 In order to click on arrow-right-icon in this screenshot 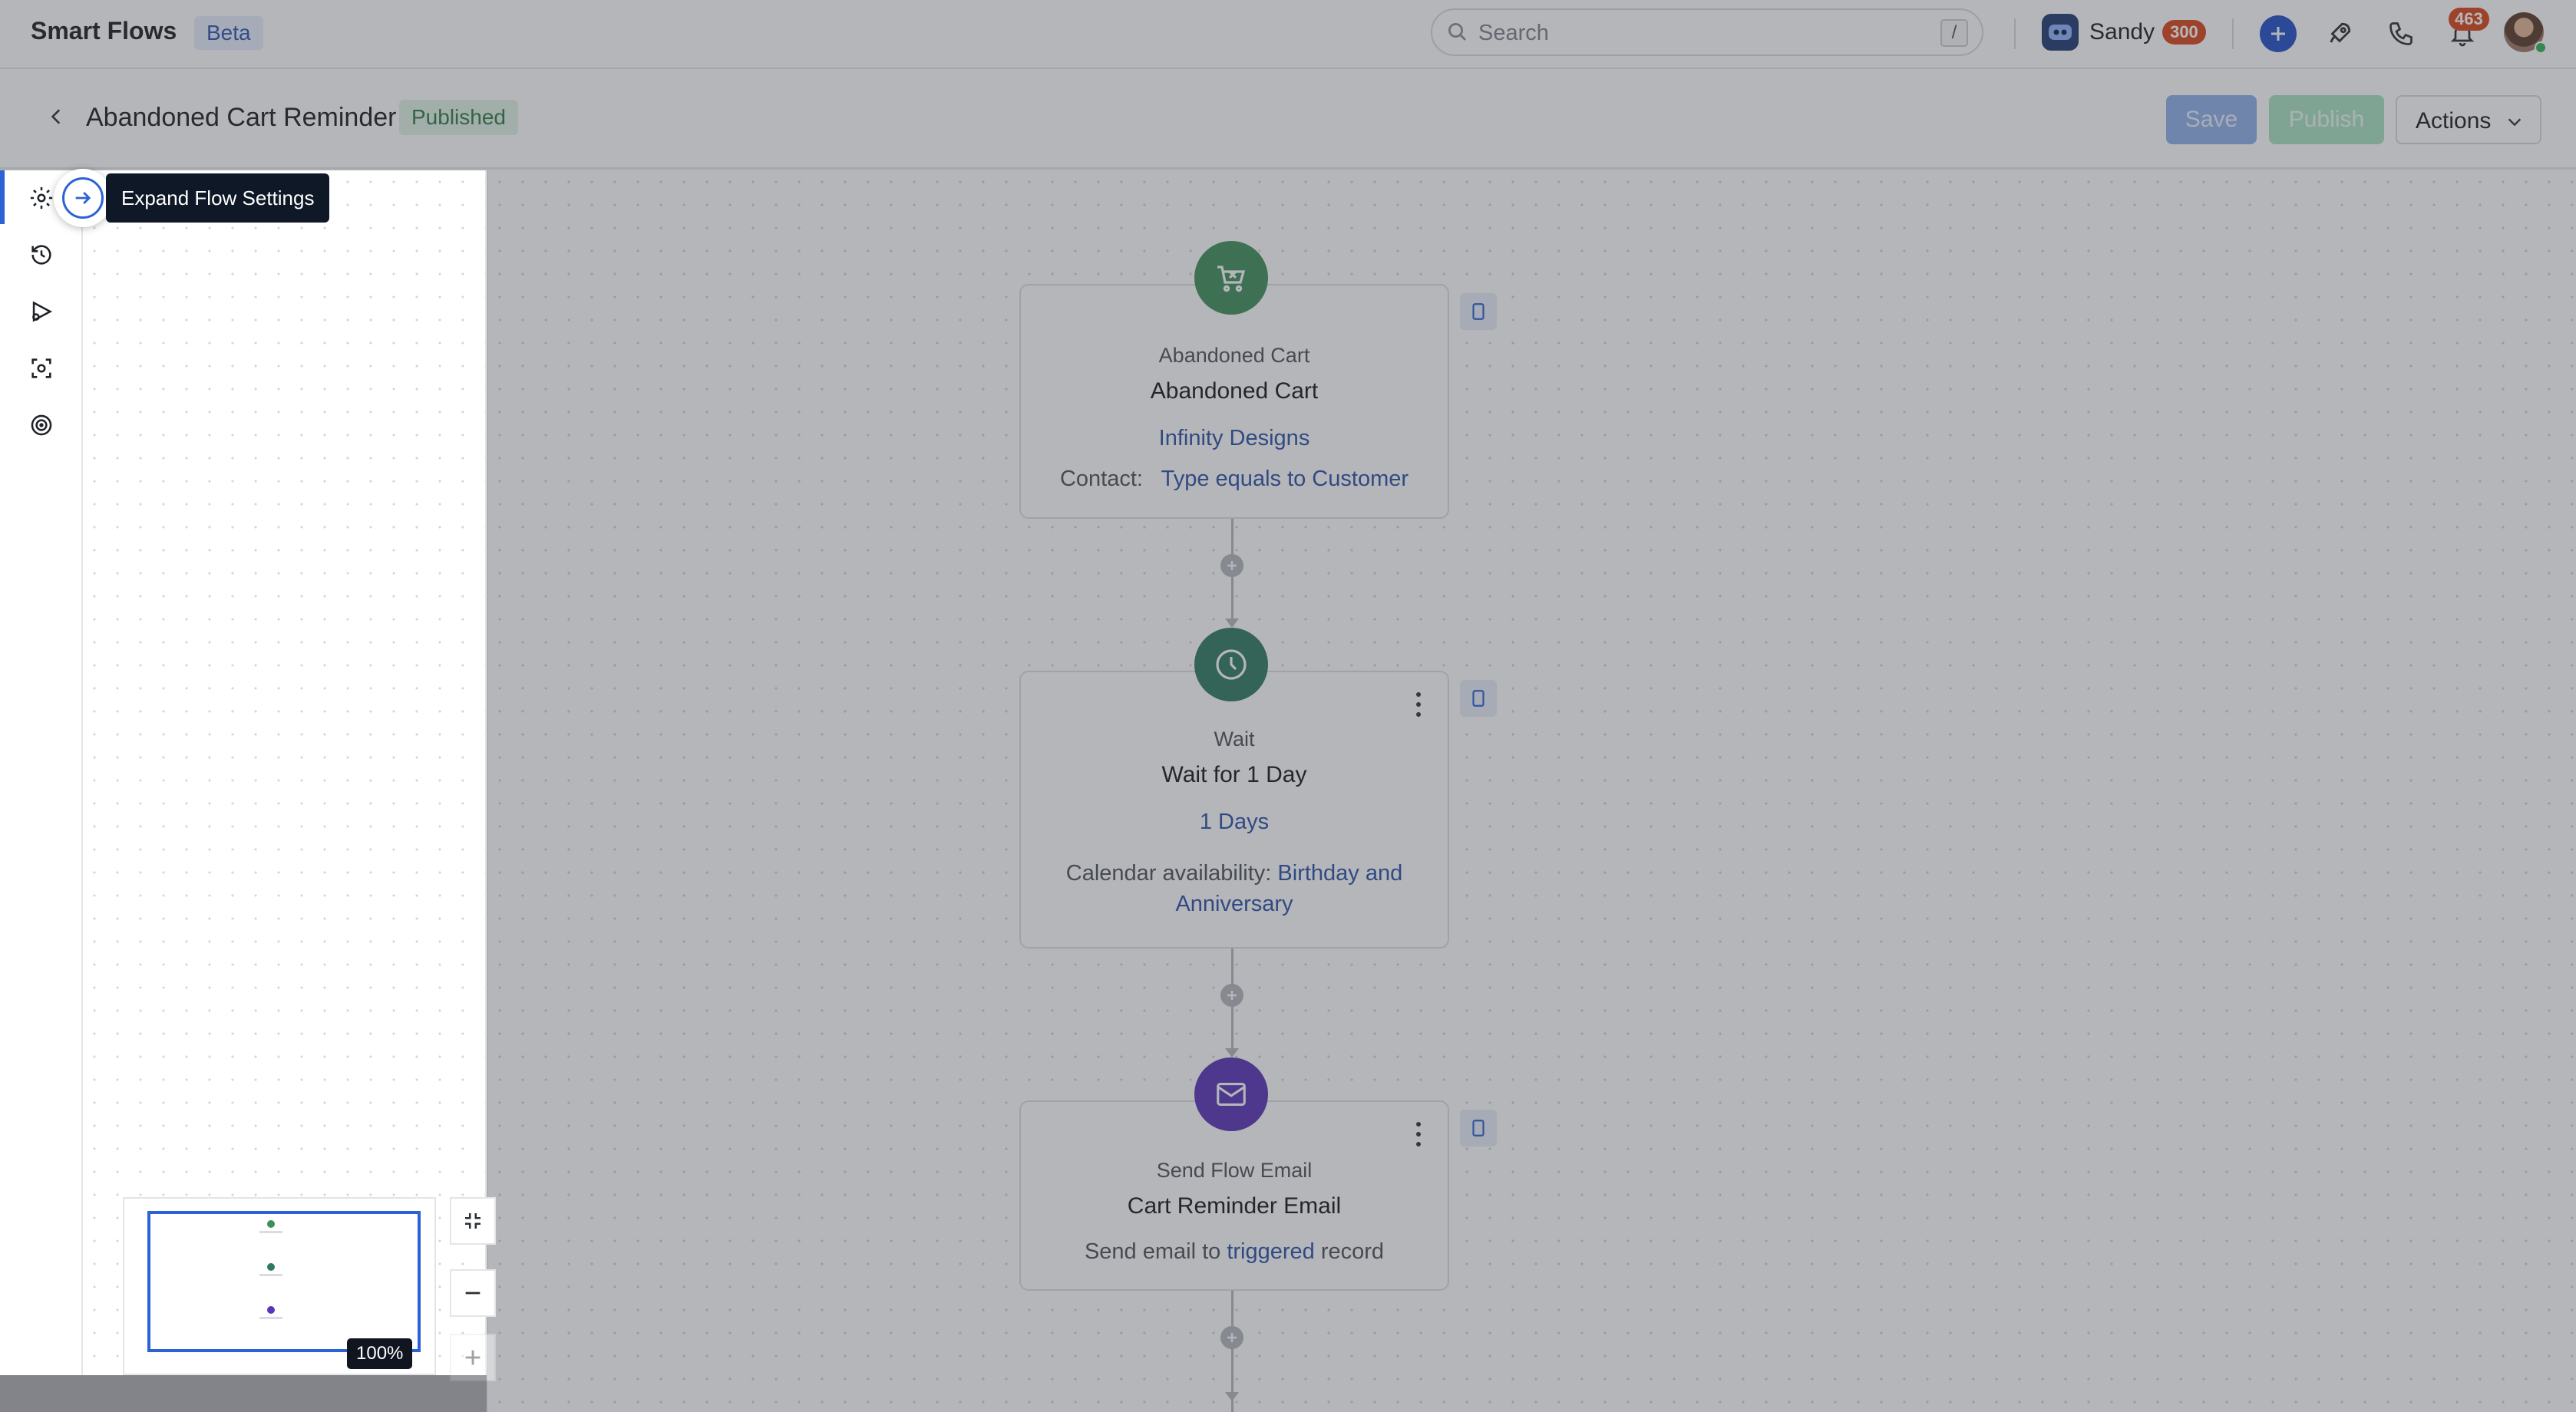, I will do `click(83, 198)`.